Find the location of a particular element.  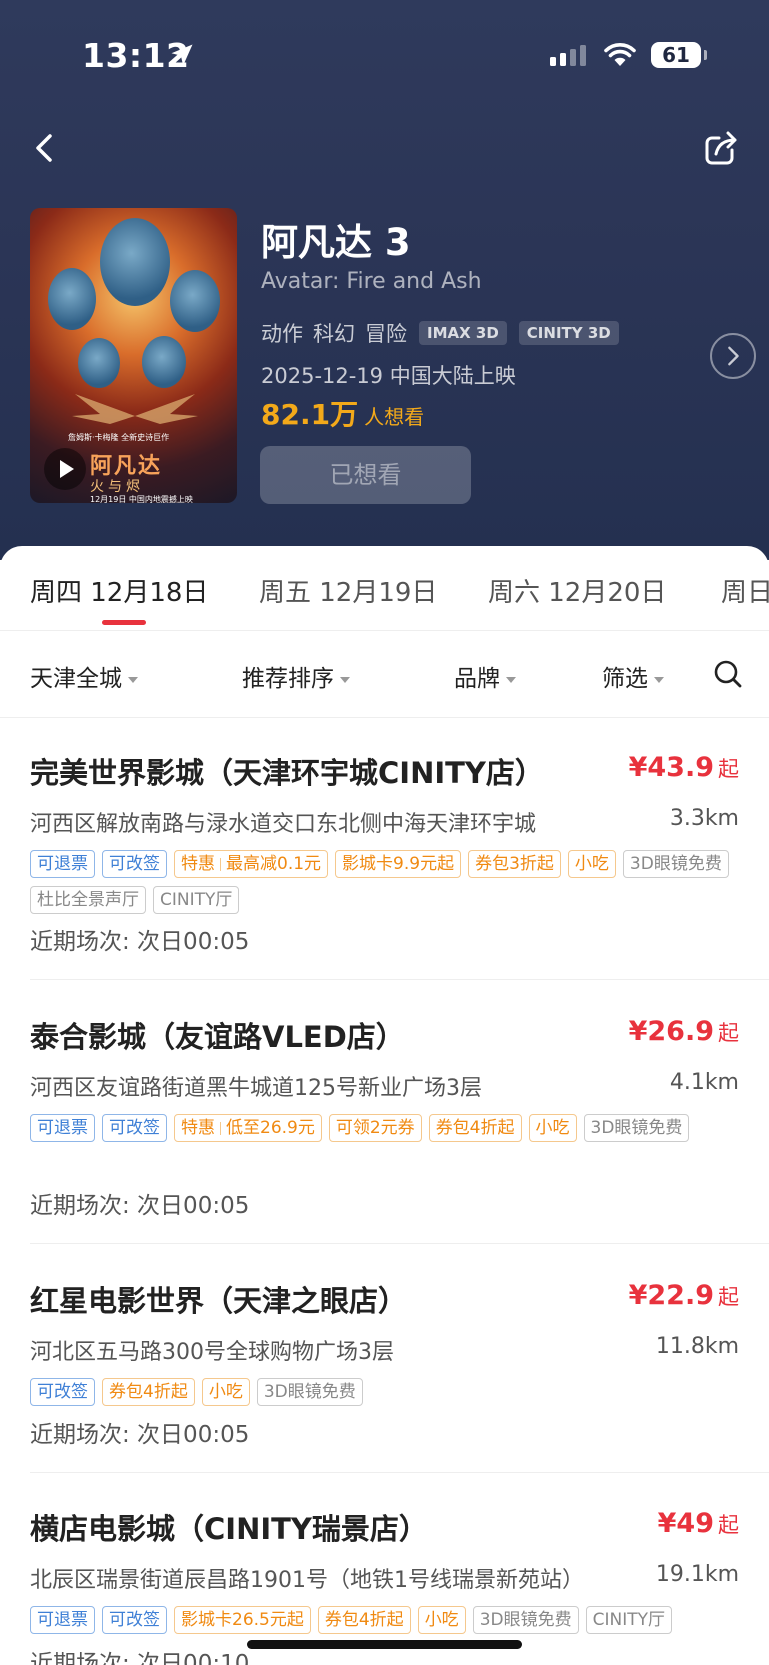

filter-more: 筛选 is located at coordinates (633, 676).